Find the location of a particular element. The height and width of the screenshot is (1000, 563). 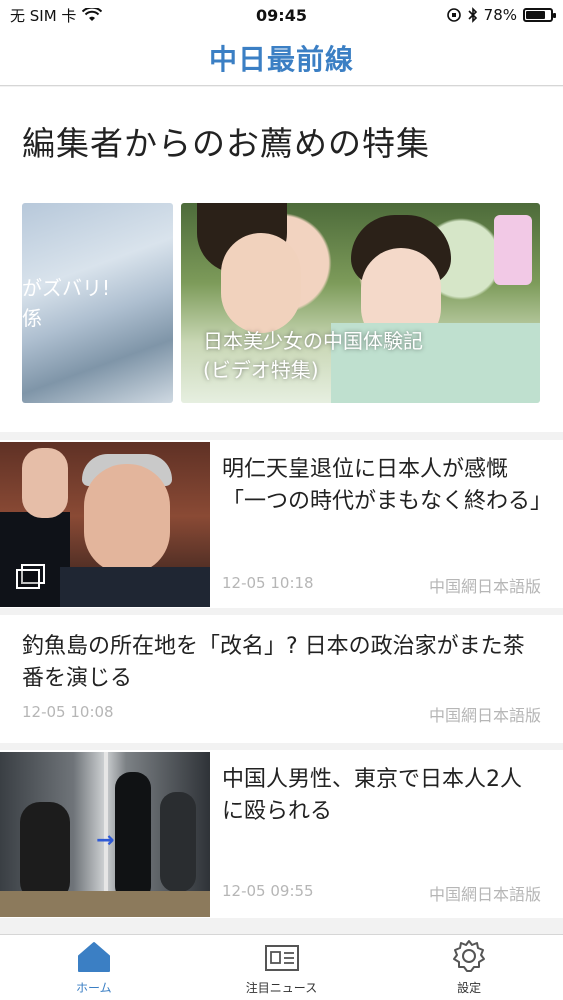

article-thumbnail is located at coordinates (105, 524).